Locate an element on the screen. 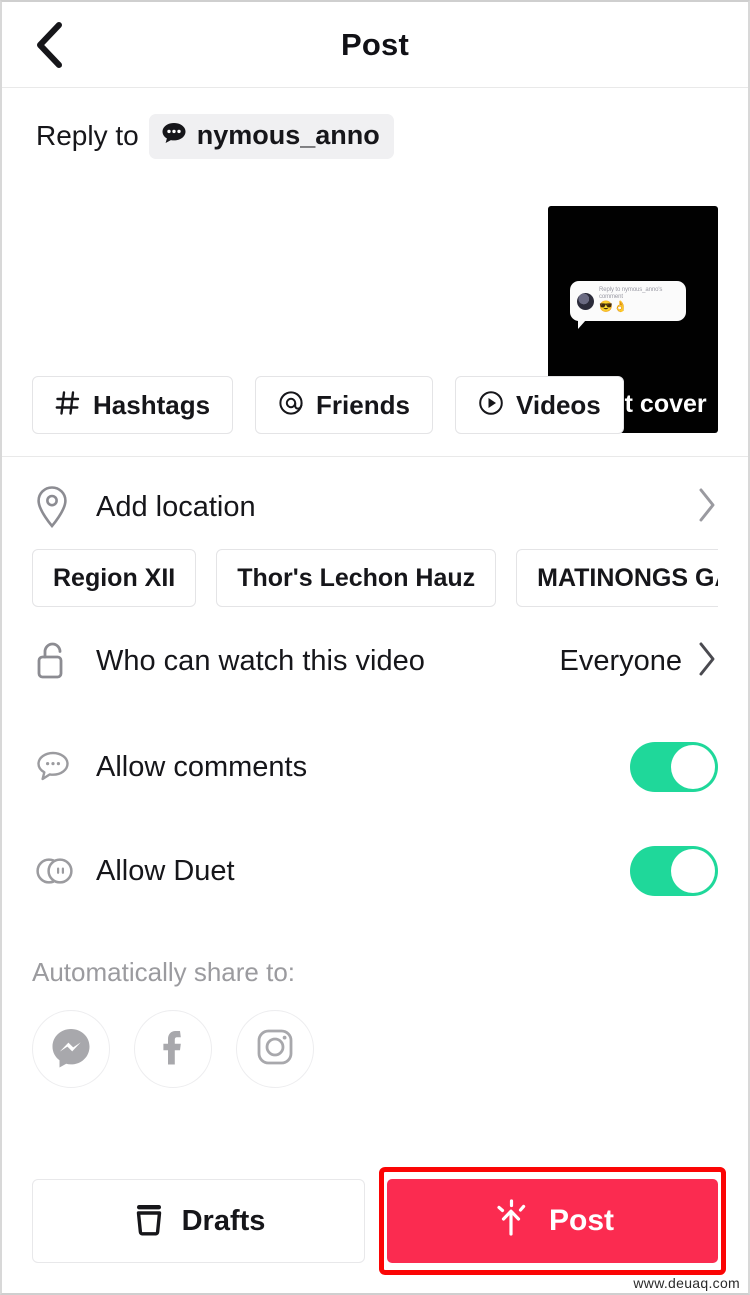 The width and height of the screenshot is (750, 1295). cover-bubble-emoji: 😎👌 is located at coordinates (614, 306).